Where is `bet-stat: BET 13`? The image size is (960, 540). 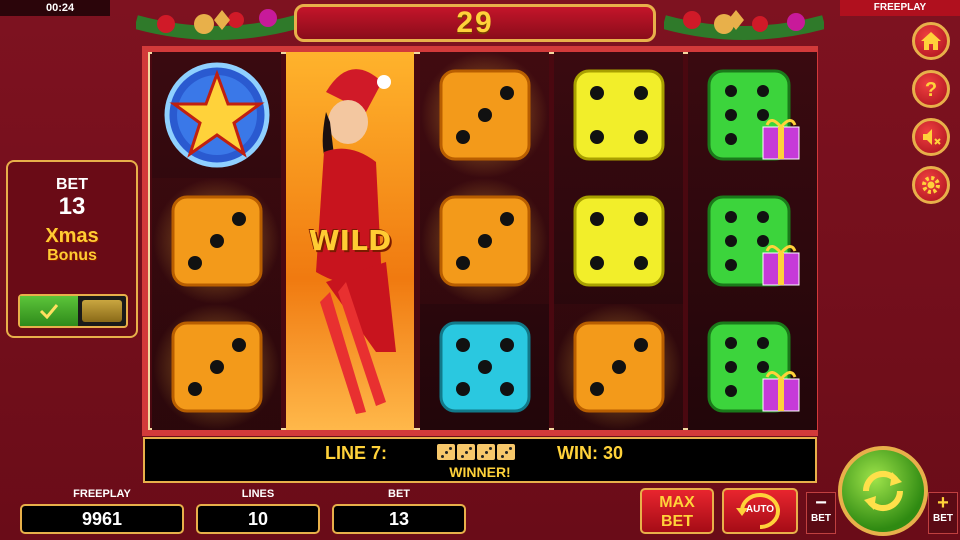 bet-stat: BET 13 is located at coordinates (399, 511).